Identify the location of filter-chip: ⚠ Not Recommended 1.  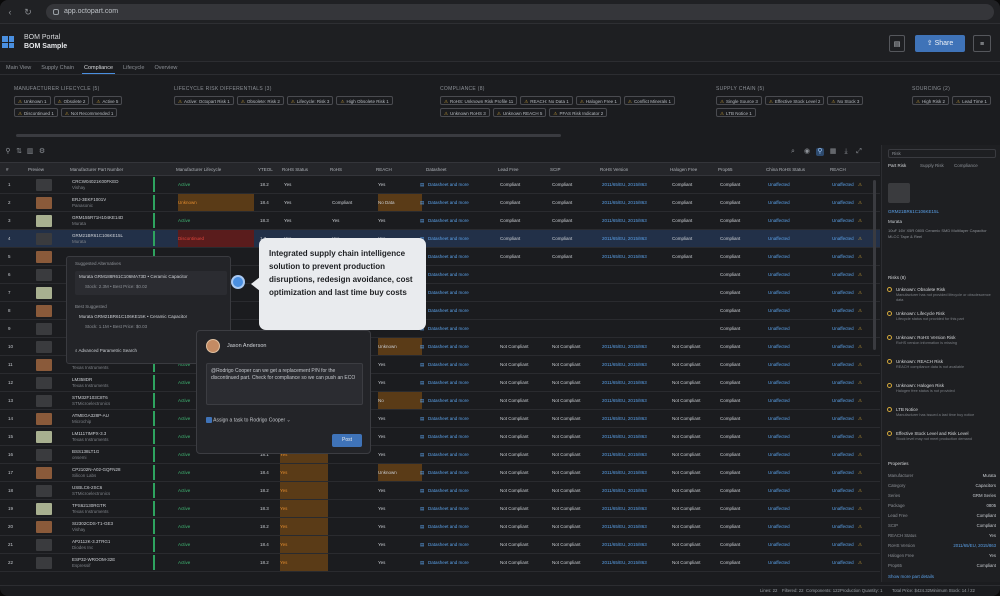
(89, 112).